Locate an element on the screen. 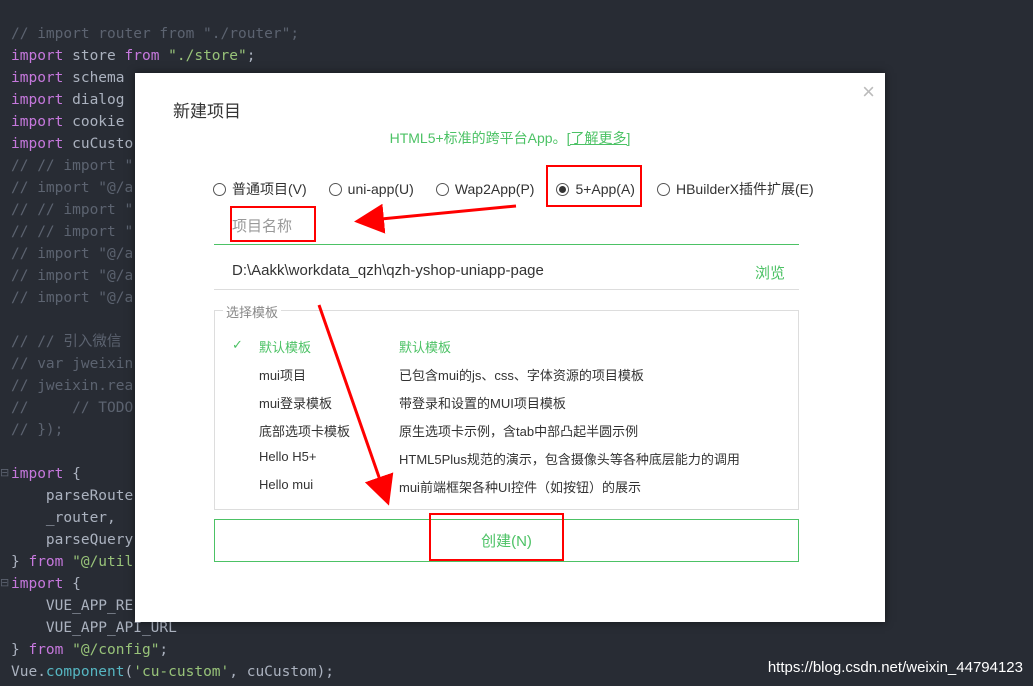  code-line: Vue.component('cu-custom', cuCustom); is located at coordinates (172, 672).